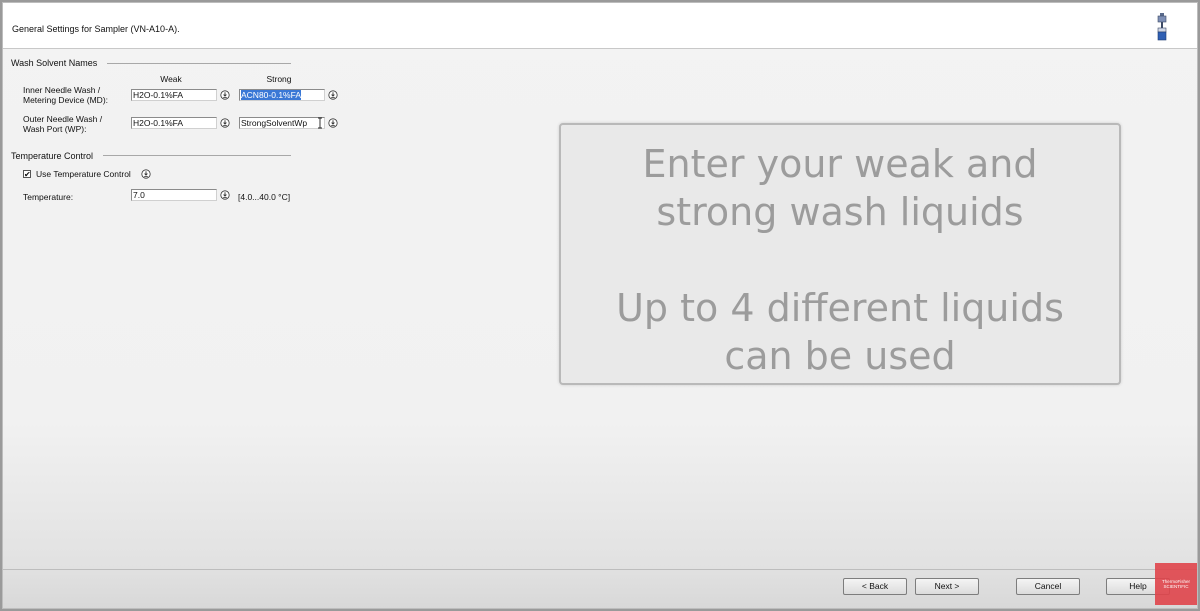  What do you see at coordinates (66, 100) in the screenshot?
I see `label-line: Metering Device (MD):` at bounding box center [66, 100].